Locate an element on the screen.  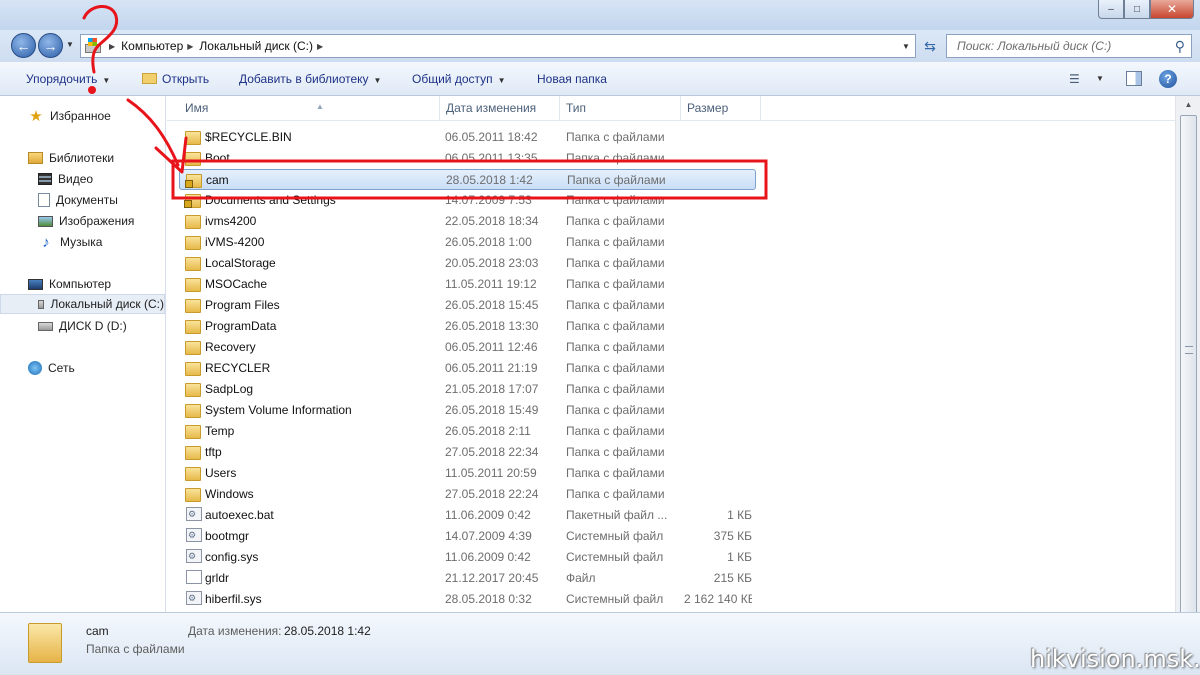
file-name: tftp is located at coordinates (213, 452).